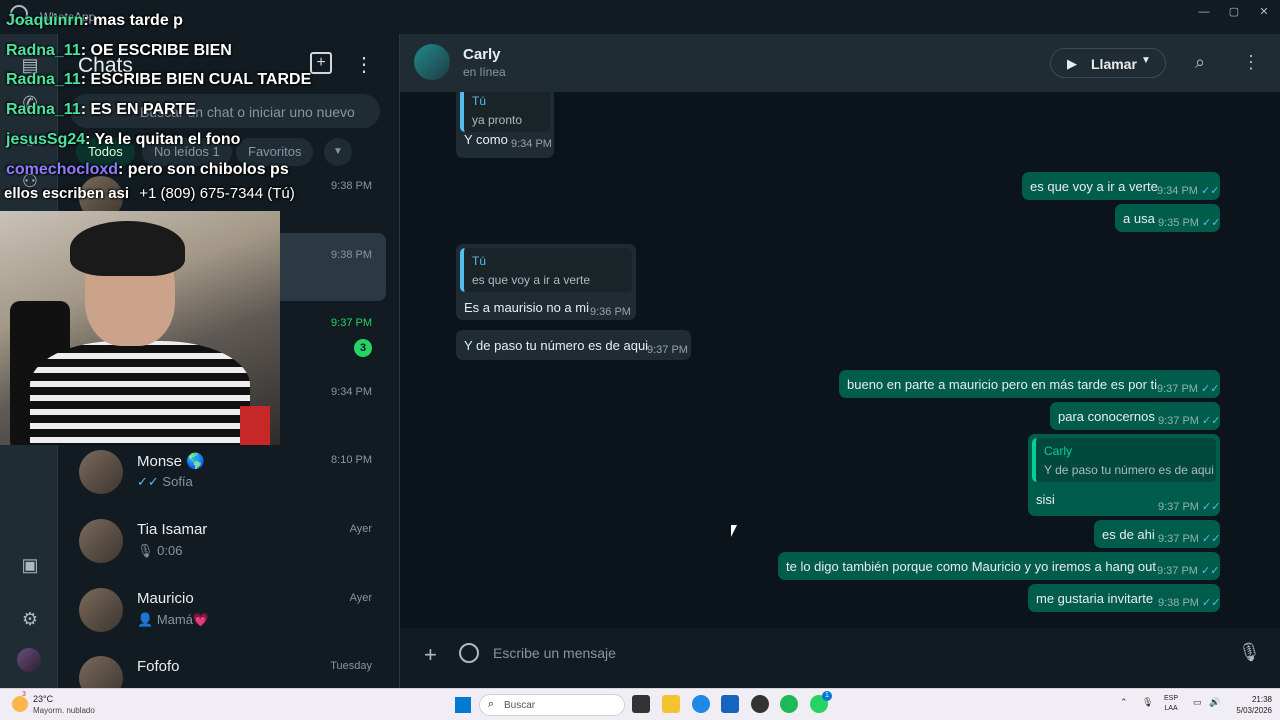 This screenshot has height=720, width=1280. I want to click on taskbar-clock: 21:38 5/03/2026, so click(1249, 705).